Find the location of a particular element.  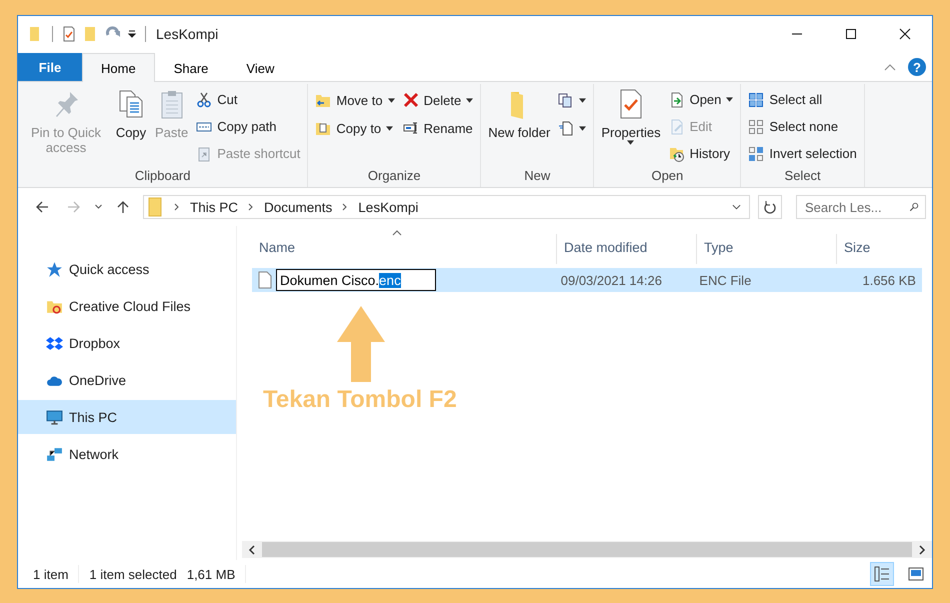

sidebar-label: Creative Cloud Files is located at coordinates (130, 306).